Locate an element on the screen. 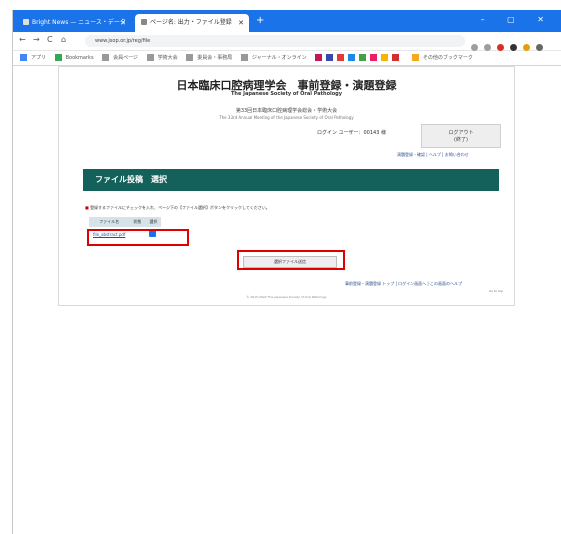 The width and height of the screenshot is (561, 534). bookmark-item: 学術大会 is located at coordinates (162, 58).